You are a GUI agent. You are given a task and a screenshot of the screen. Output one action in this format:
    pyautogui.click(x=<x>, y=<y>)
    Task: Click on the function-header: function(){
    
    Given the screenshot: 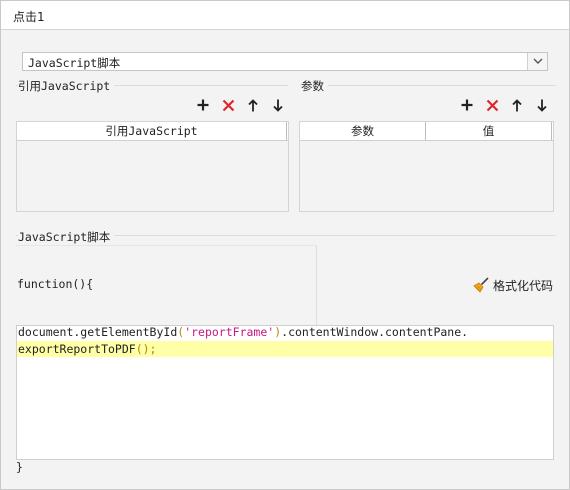 What is the action you would take?
    pyautogui.click(x=55, y=284)
    